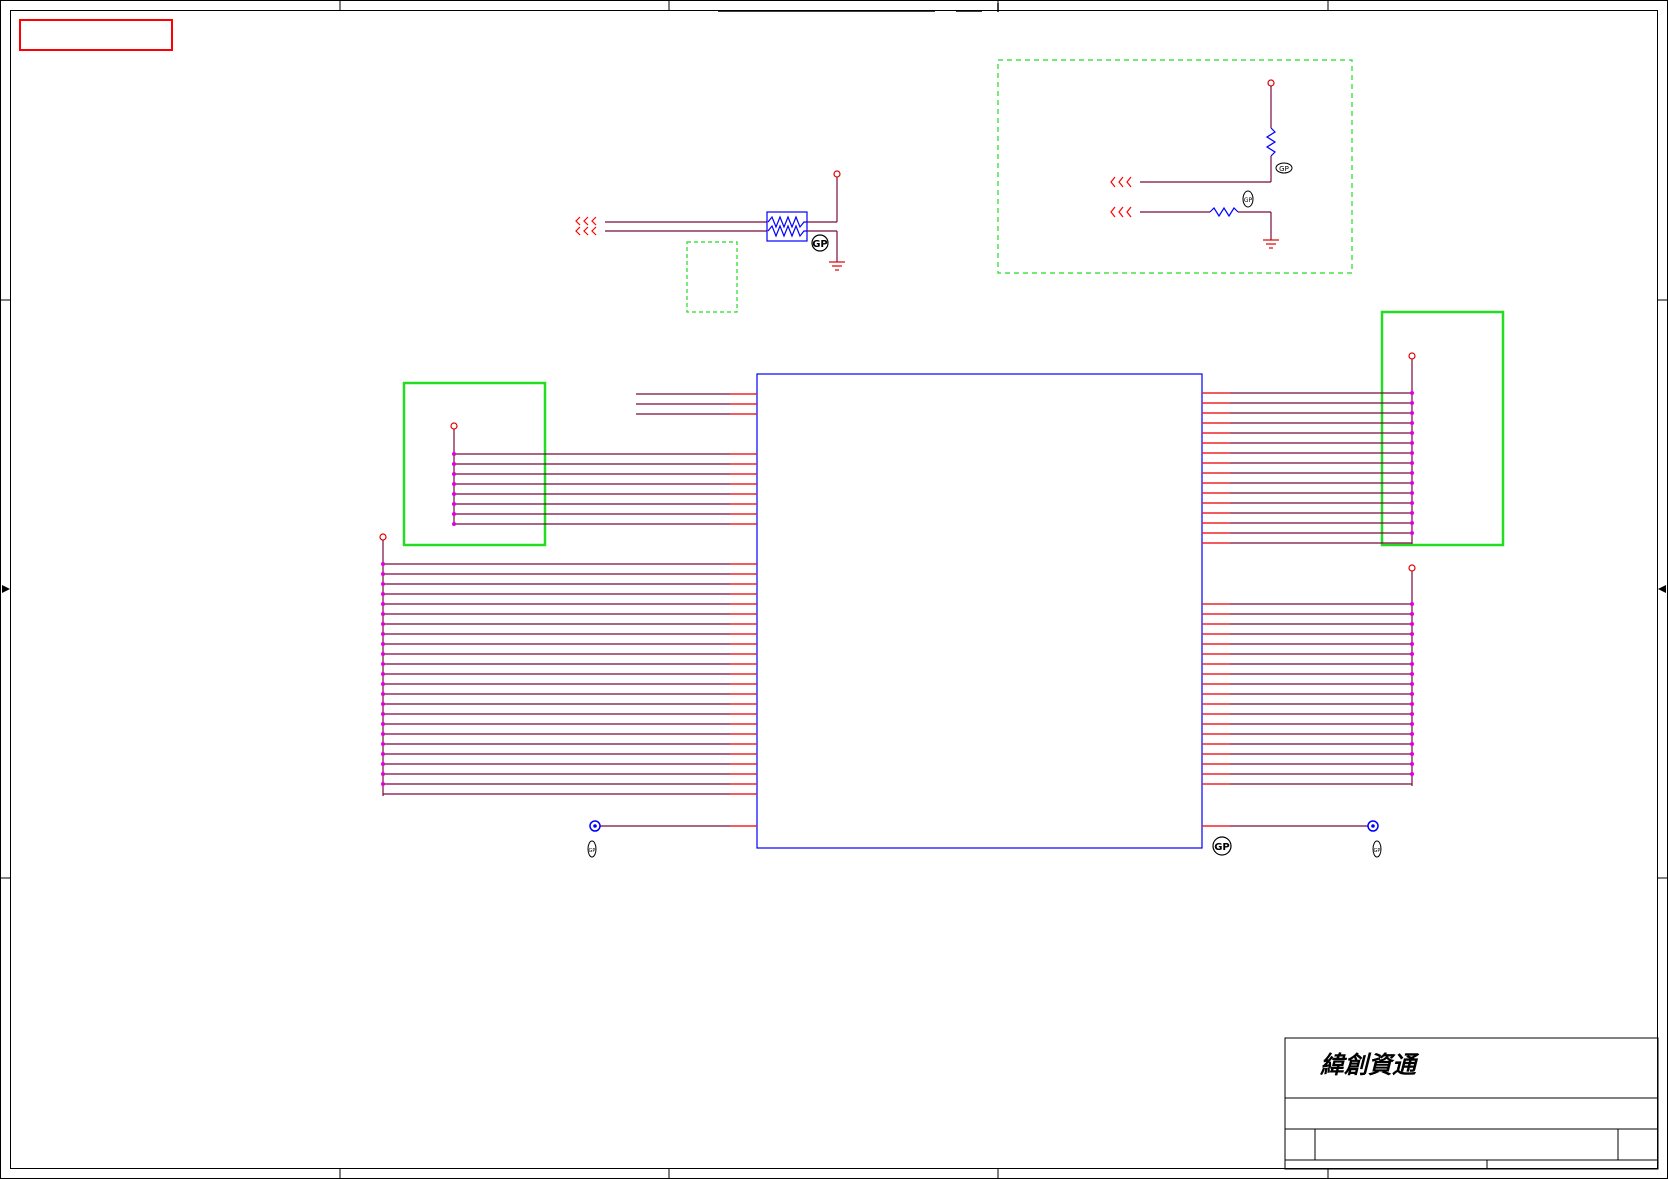 Image resolution: width=1668 pixels, height=1179 pixels. I want to click on resistor-network-block: GP, so click(710, 241).